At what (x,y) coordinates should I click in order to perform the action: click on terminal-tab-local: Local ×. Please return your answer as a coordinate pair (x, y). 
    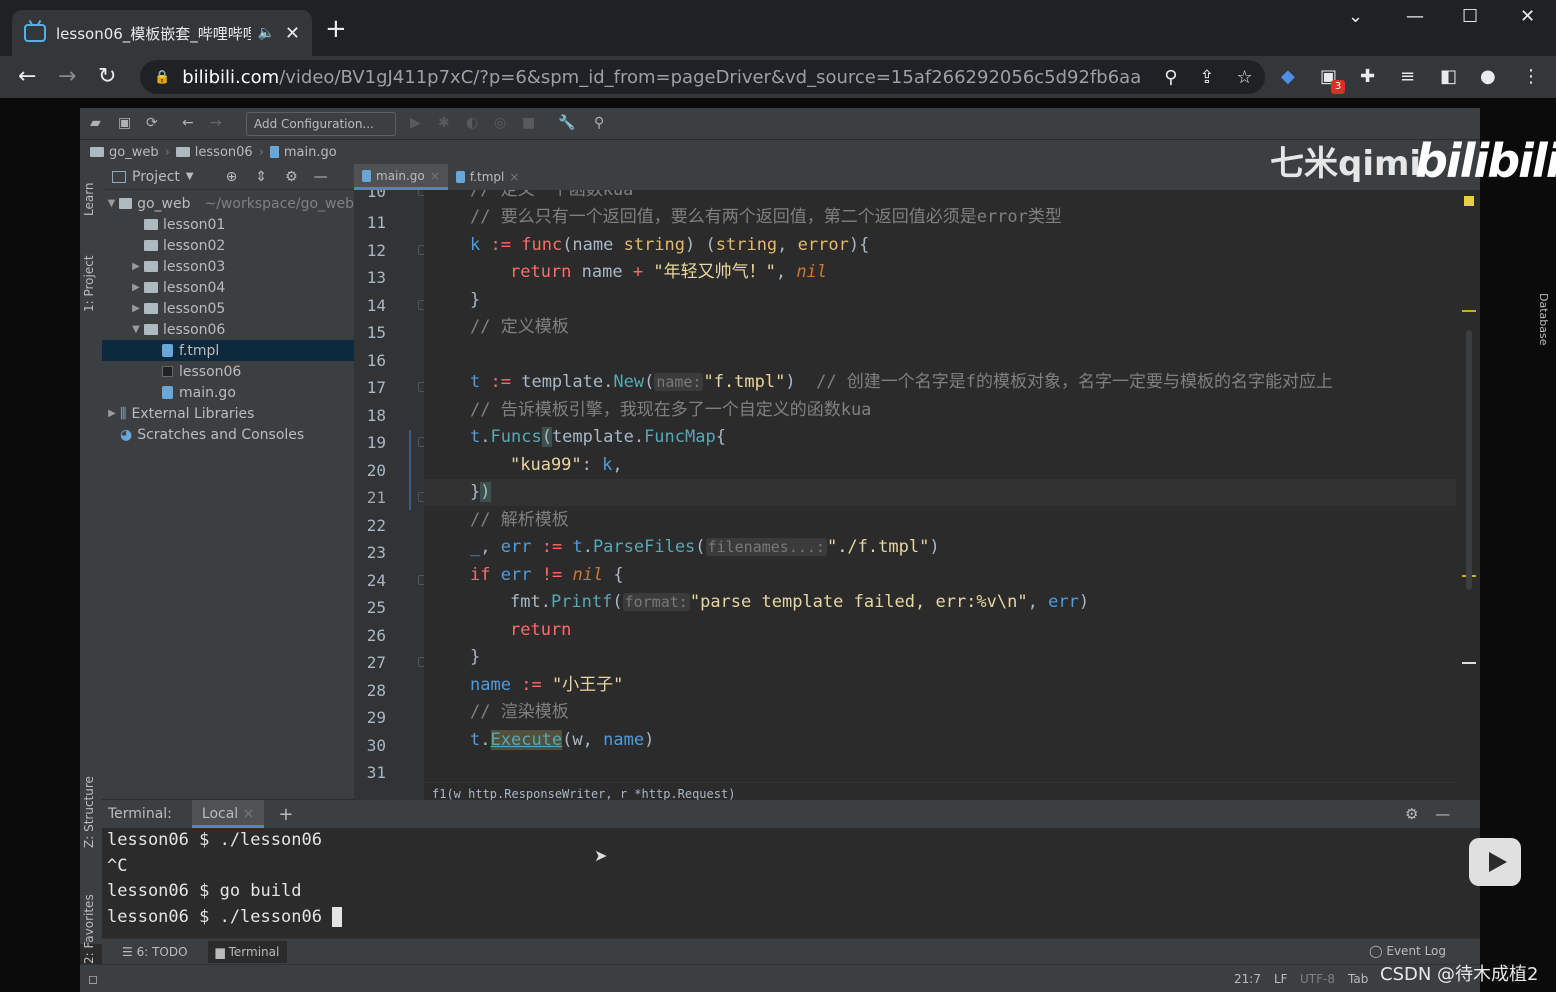
    Looking at the image, I should click on (228, 814).